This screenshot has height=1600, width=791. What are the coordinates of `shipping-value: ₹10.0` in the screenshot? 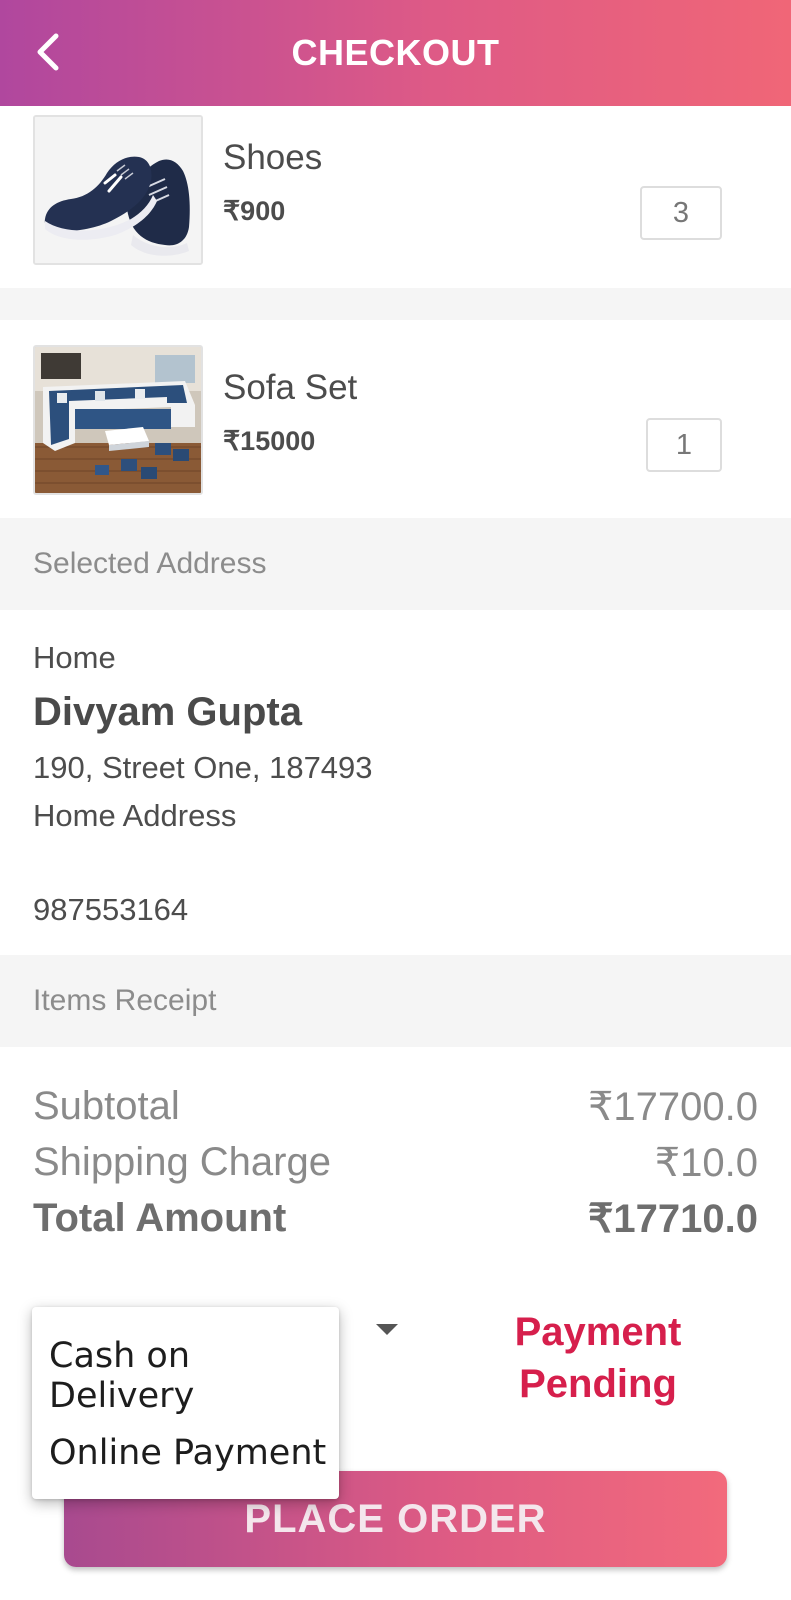 It's located at (706, 1163).